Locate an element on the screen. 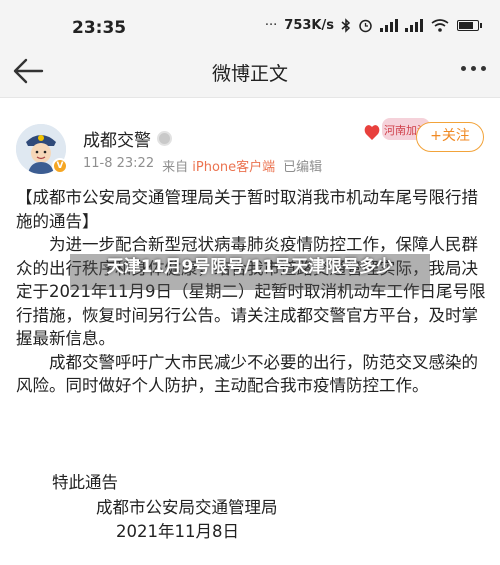 The image size is (500, 565). follow-button: +关注 is located at coordinates (450, 137).